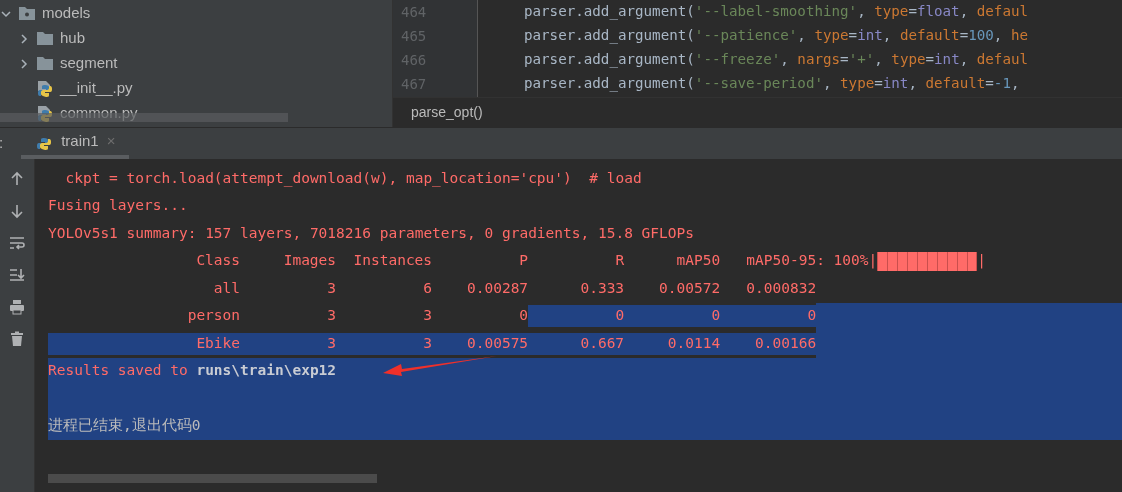 The image size is (1122, 492). I want to click on table-cell-text: person, so click(213, 316).